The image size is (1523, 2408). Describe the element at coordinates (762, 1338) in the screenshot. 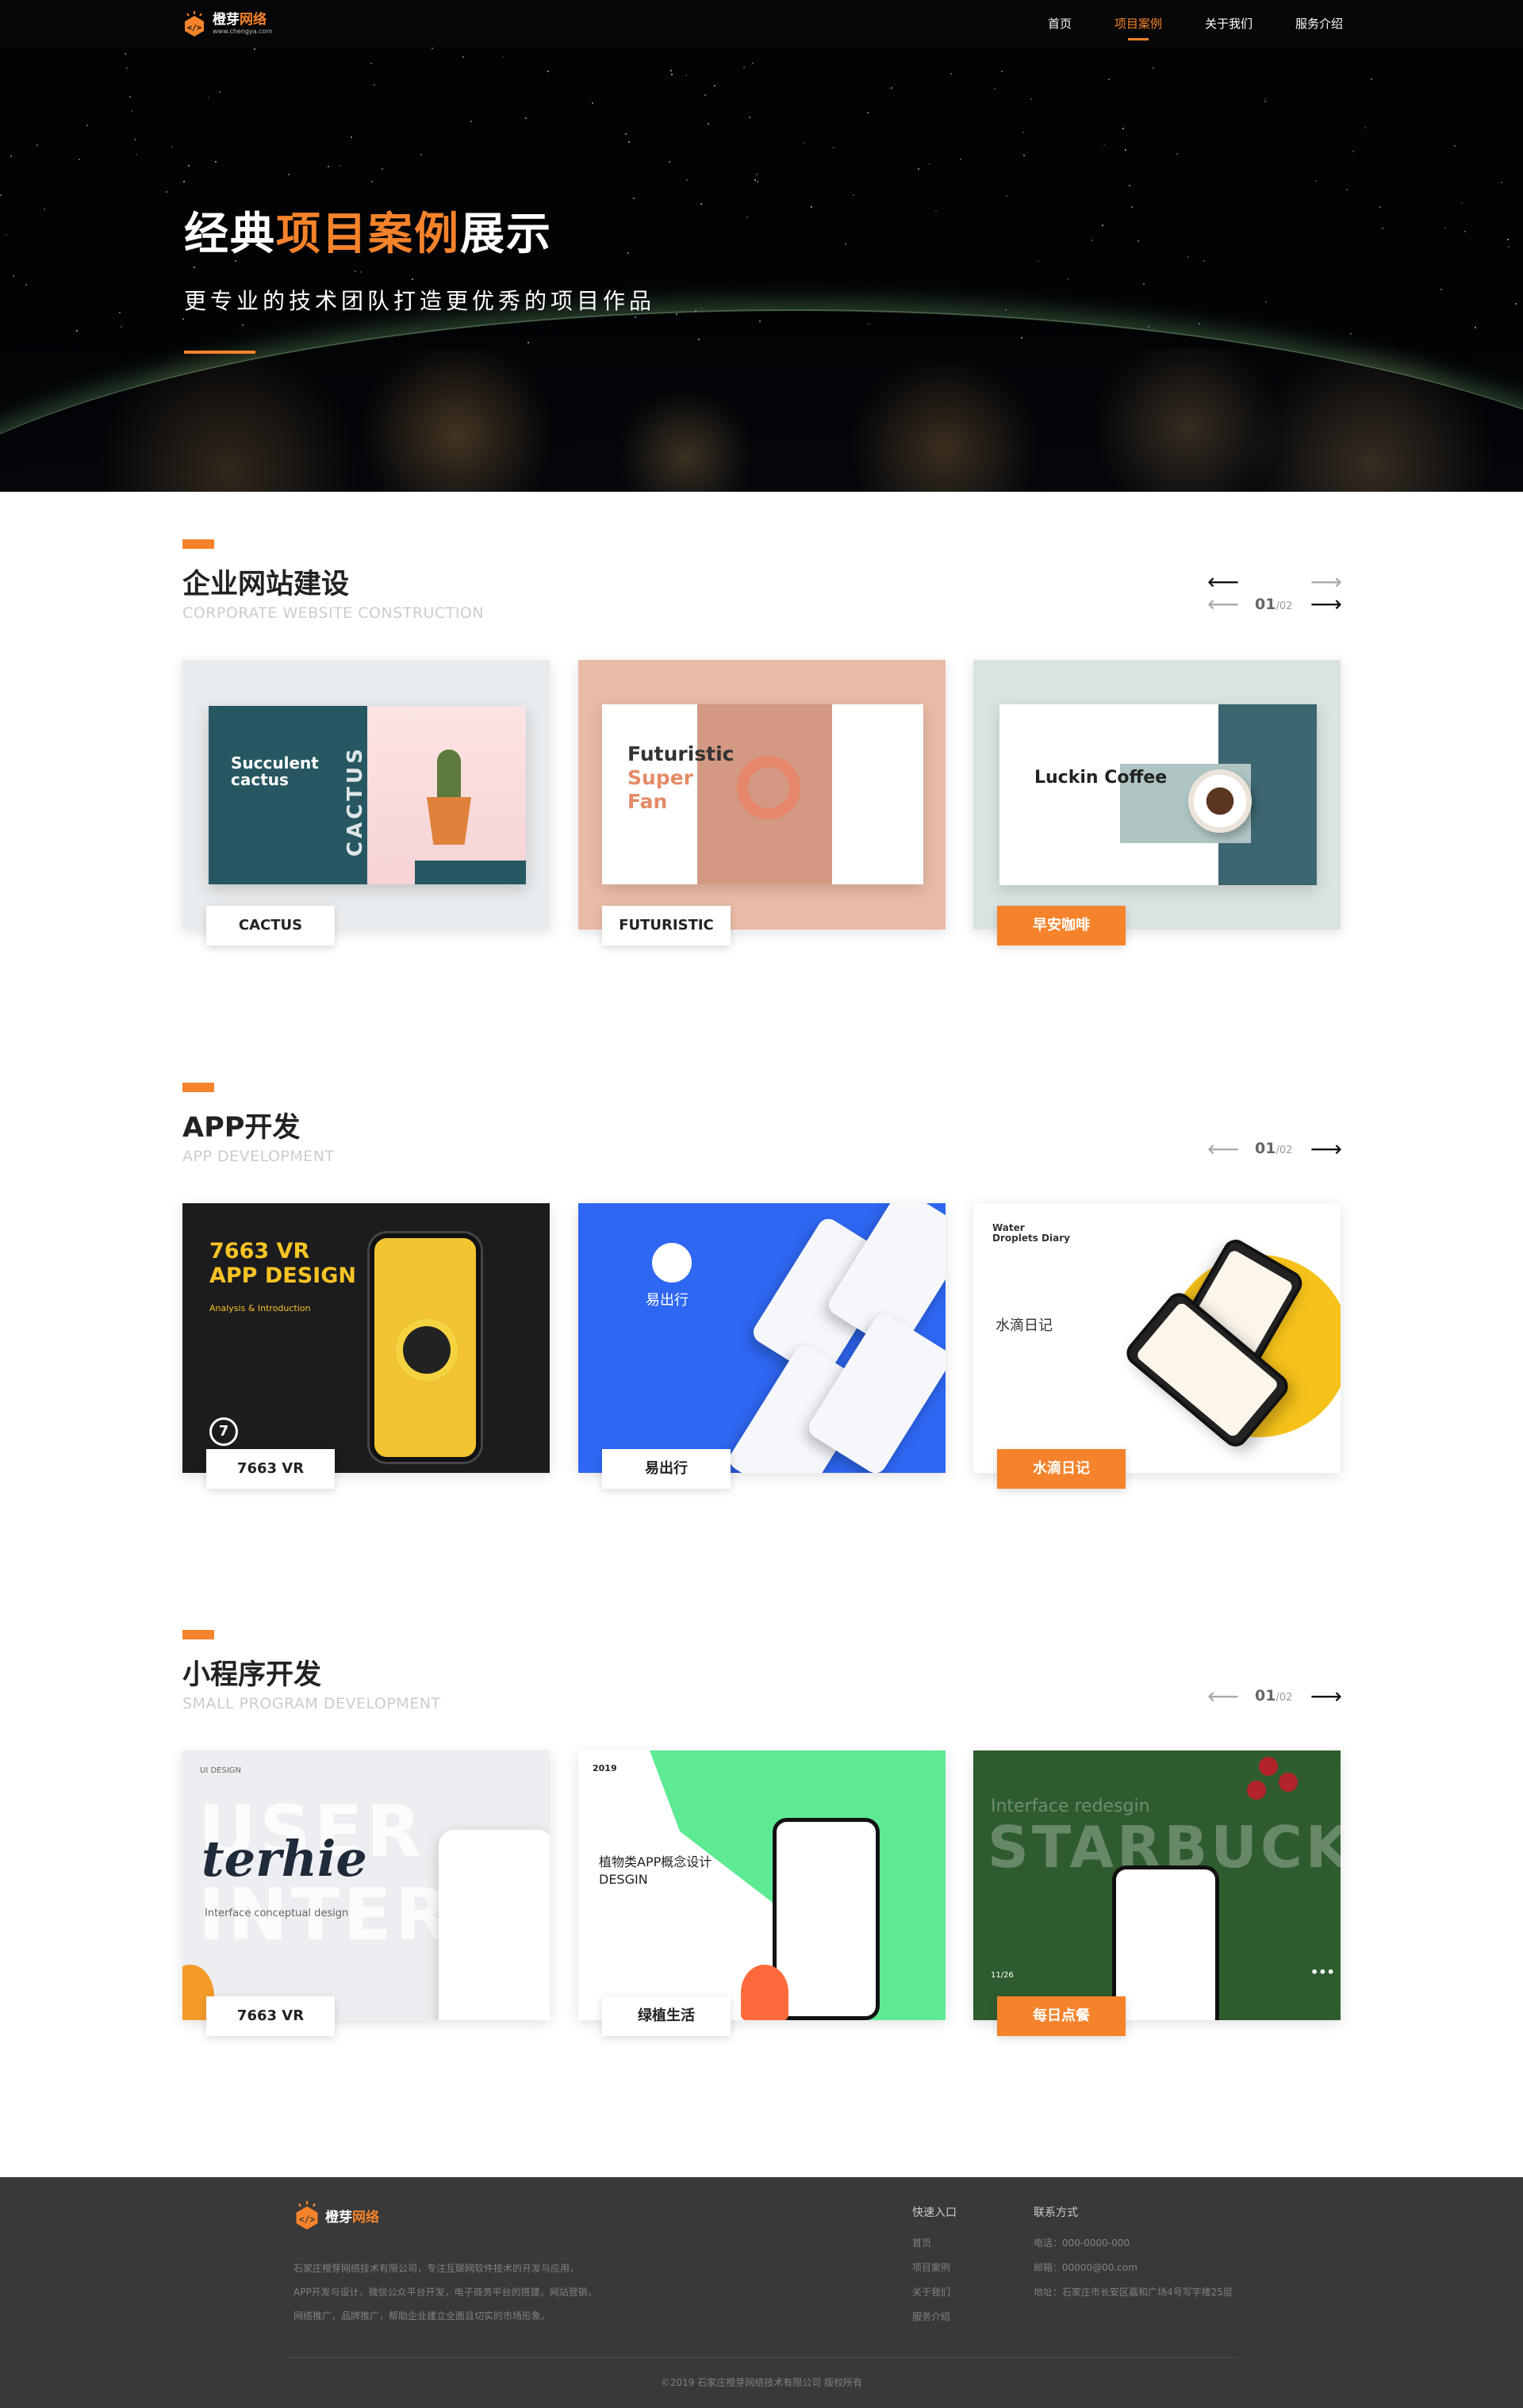

I see `case-card-yichuxing: 易出行` at that location.